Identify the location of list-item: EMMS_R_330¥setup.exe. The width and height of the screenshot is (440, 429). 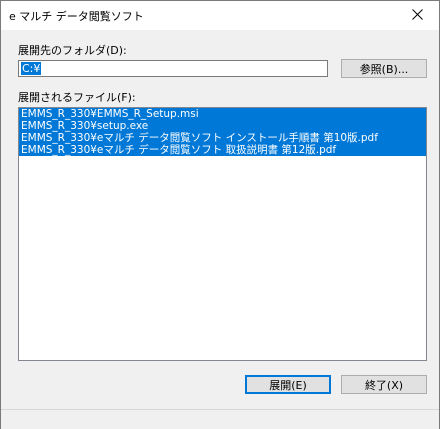
(222, 126).